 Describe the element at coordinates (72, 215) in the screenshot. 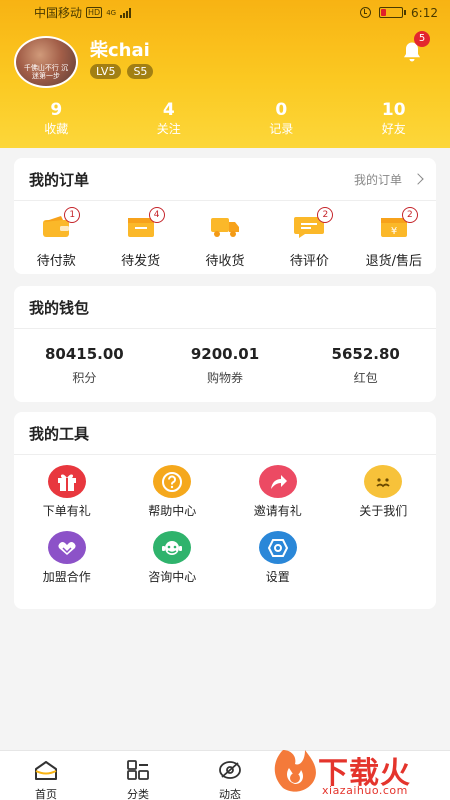

I see `order-count-badge: 1` at that location.